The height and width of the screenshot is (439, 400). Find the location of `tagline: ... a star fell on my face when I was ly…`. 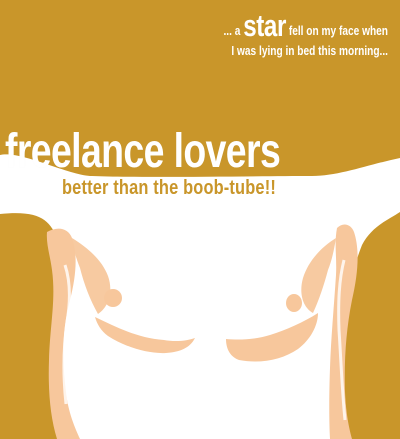

tagline: ... a star fell on my face when I was ly… is located at coordinates (290, 33).